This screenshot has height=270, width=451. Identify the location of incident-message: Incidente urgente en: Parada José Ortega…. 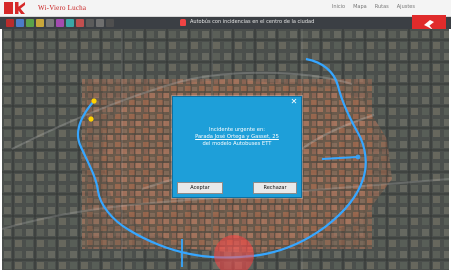
(237, 138).